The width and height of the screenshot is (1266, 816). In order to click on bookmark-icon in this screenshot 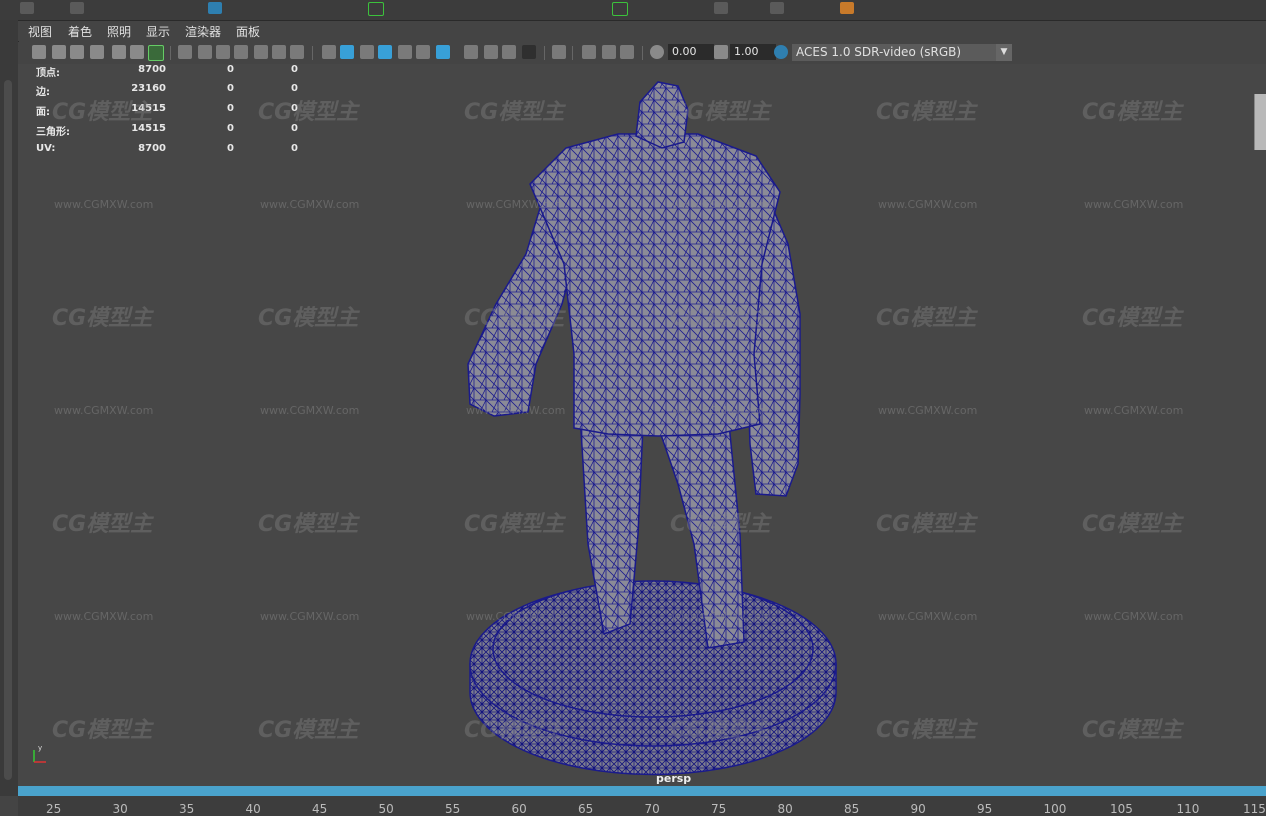, I will do `click(77, 52)`.